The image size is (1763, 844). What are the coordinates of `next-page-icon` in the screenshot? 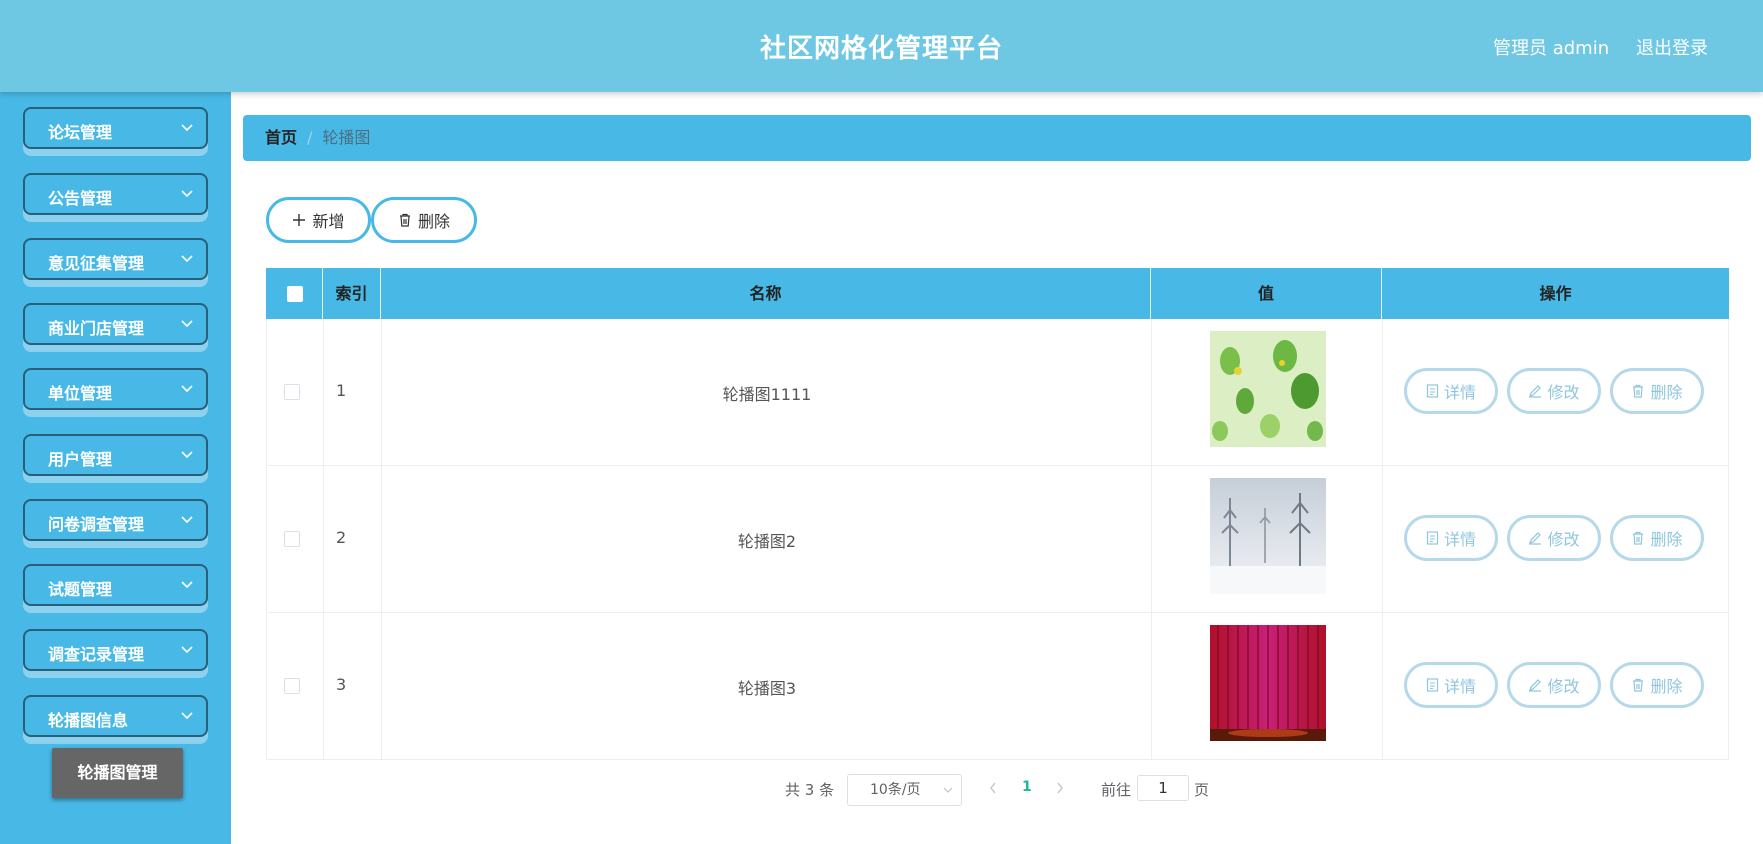 It's located at (1060, 788).